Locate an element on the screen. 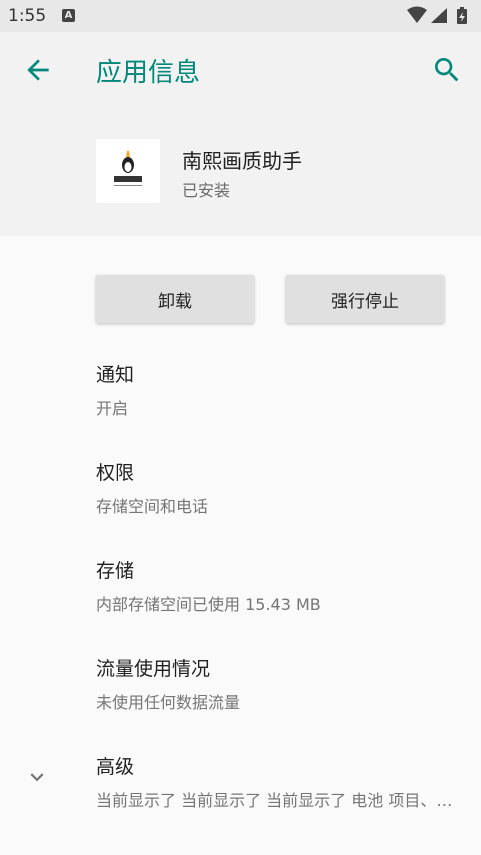  app-name: 南熙画质助手 is located at coordinates (242, 161).